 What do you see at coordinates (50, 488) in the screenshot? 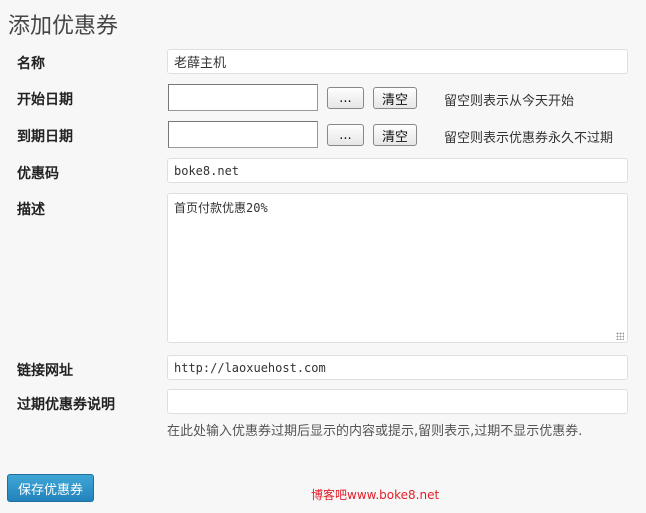
I see `save-coupon-button: 保存优惠券` at bounding box center [50, 488].